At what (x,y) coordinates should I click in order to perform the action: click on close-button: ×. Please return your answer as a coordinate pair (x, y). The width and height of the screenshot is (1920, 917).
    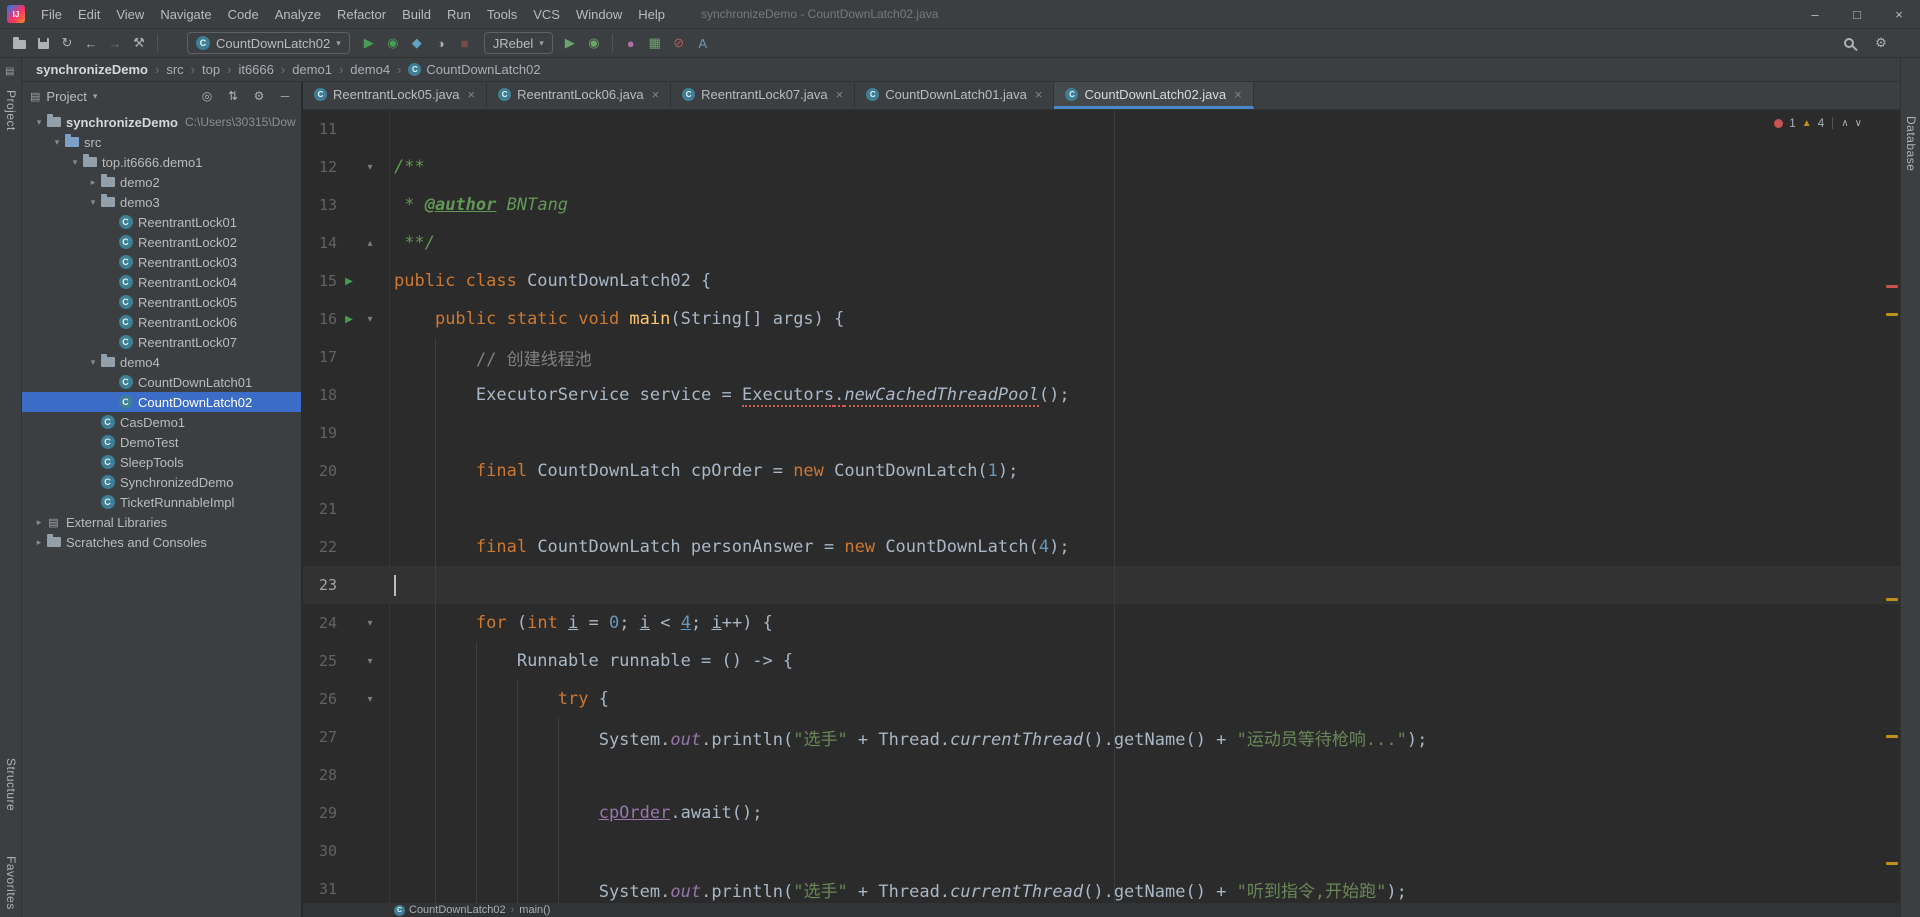
    Looking at the image, I should click on (1899, 14).